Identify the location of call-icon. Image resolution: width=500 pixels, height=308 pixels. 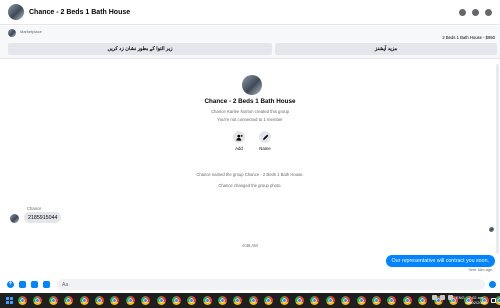
(462, 12).